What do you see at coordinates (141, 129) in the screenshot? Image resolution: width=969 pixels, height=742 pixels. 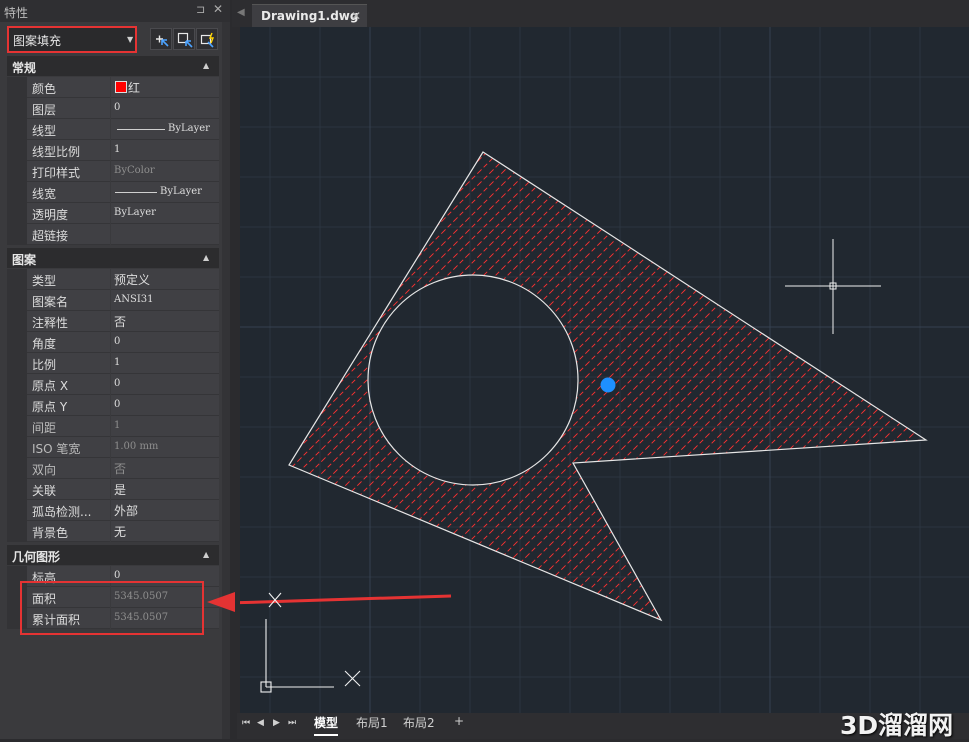 I see `linetype-sample` at bounding box center [141, 129].